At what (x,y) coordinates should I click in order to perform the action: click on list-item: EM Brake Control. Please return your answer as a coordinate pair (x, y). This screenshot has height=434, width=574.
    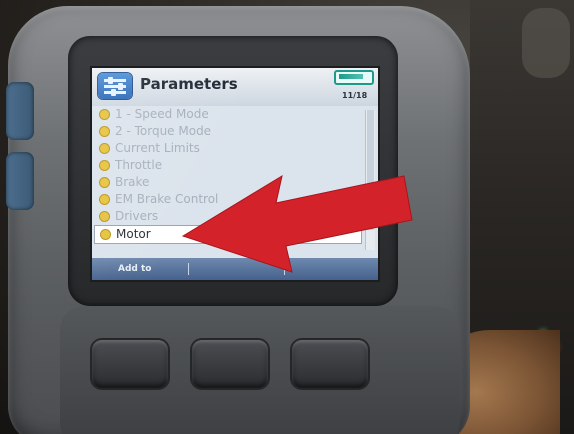
    Looking at the image, I should click on (227, 199).